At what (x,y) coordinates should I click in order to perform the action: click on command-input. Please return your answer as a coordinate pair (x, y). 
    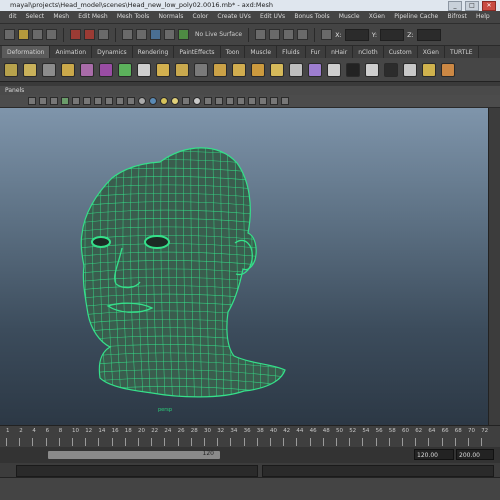
    Looking at the image, I should click on (137, 471).